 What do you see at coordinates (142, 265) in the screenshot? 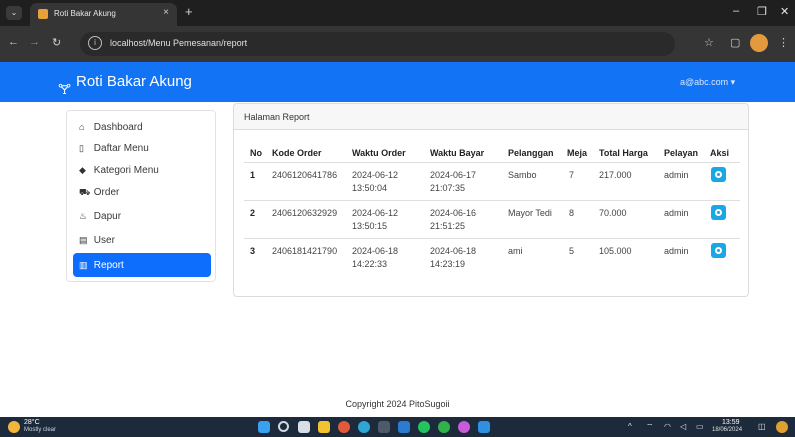
I see `sidebar-item-report: ▥ Report` at bounding box center [142, 265].